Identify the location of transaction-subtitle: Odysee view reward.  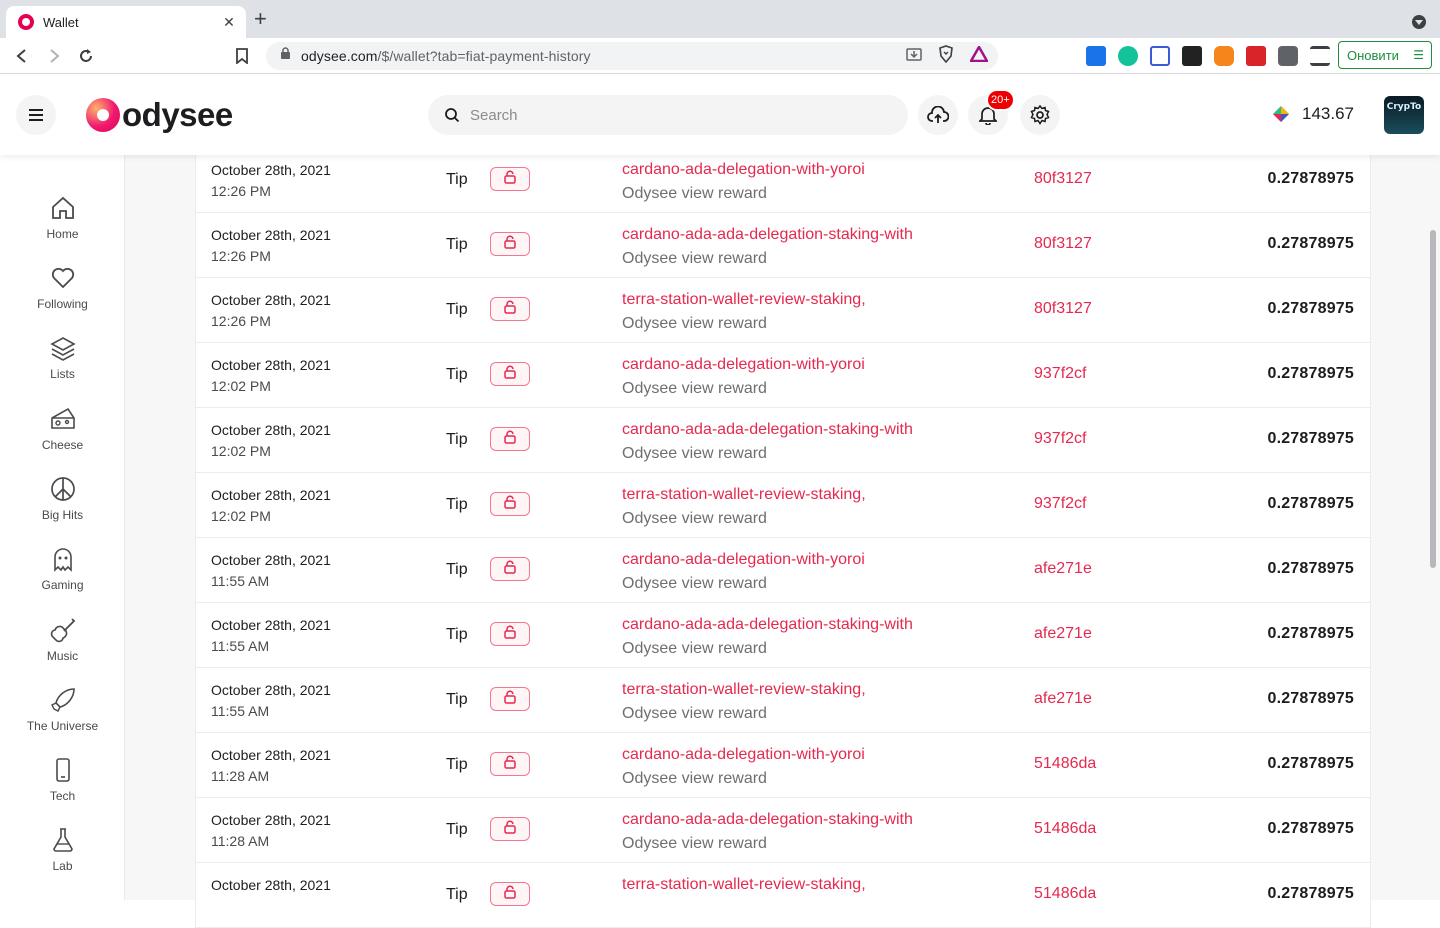
(694, 713).